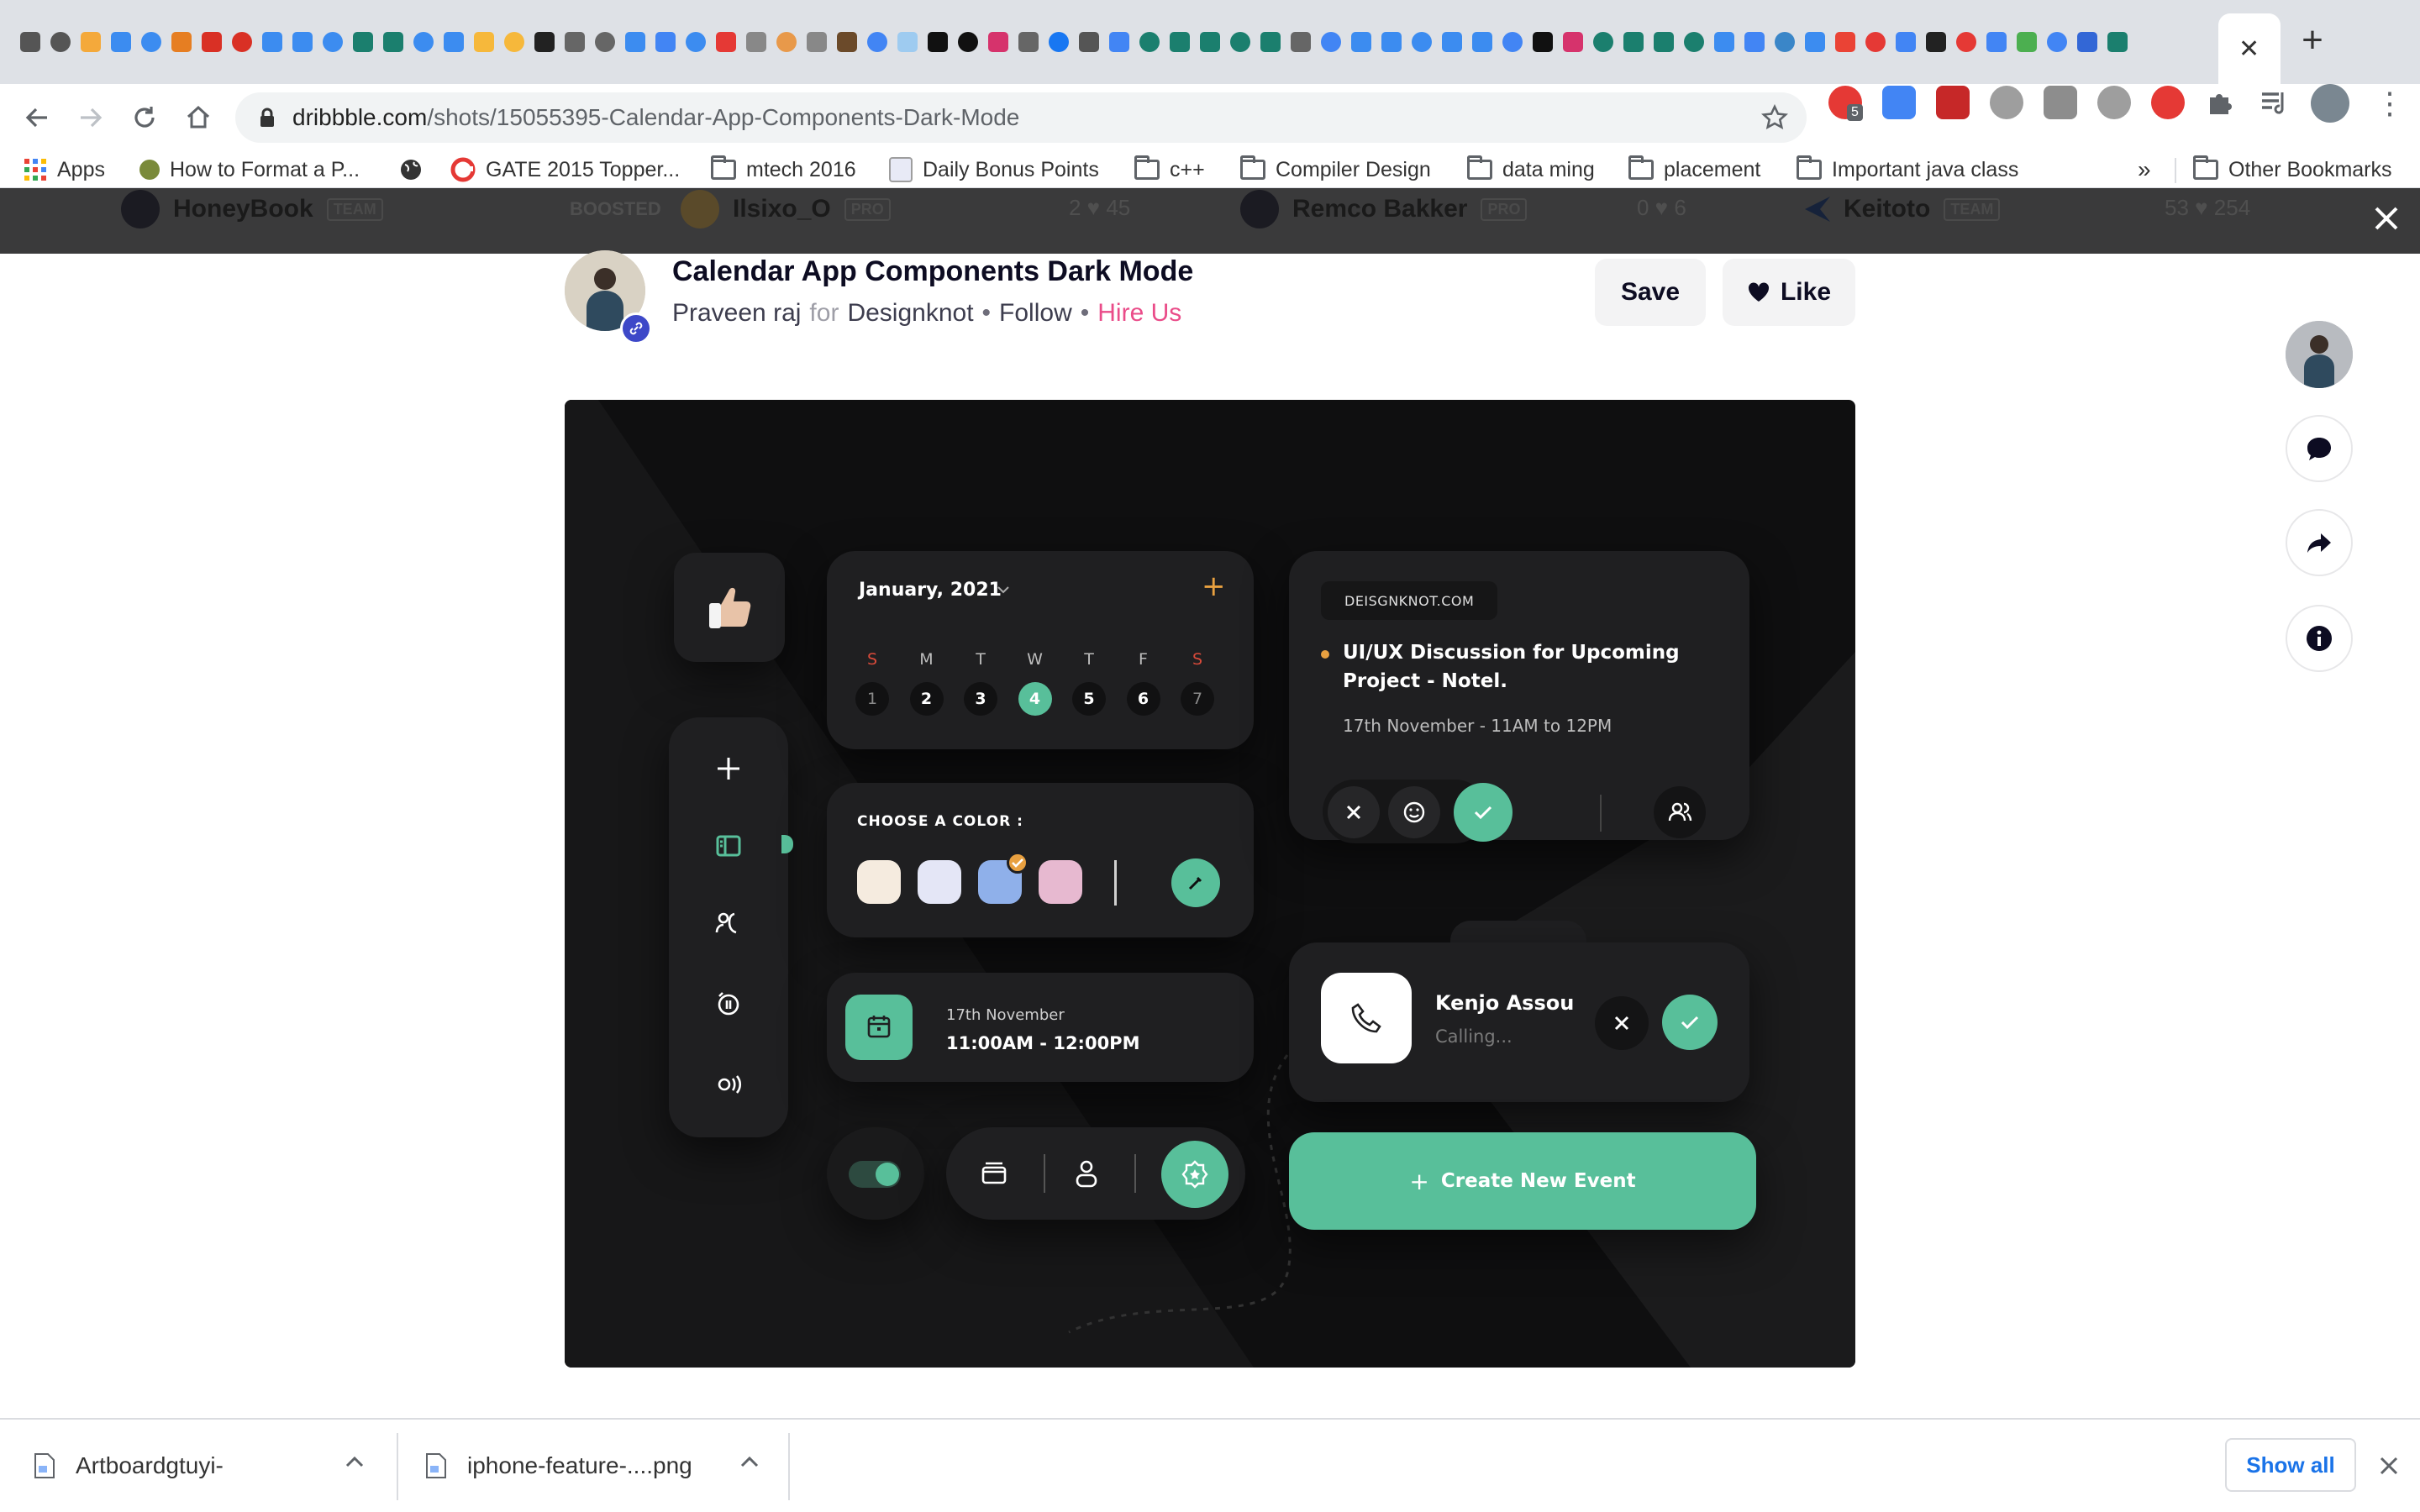 The width and height of the screenshot is (2420, 1512). Describe the element at coordinates (1899, 102) in the screenshot. I see `translate-extension-icon` at that location.